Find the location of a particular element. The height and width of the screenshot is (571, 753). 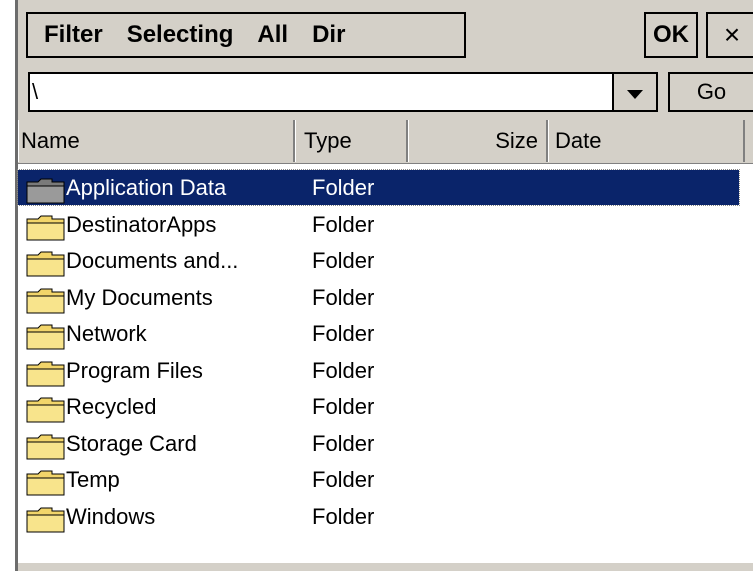

address-bar: \ Go is located at coordinates (385, 94).